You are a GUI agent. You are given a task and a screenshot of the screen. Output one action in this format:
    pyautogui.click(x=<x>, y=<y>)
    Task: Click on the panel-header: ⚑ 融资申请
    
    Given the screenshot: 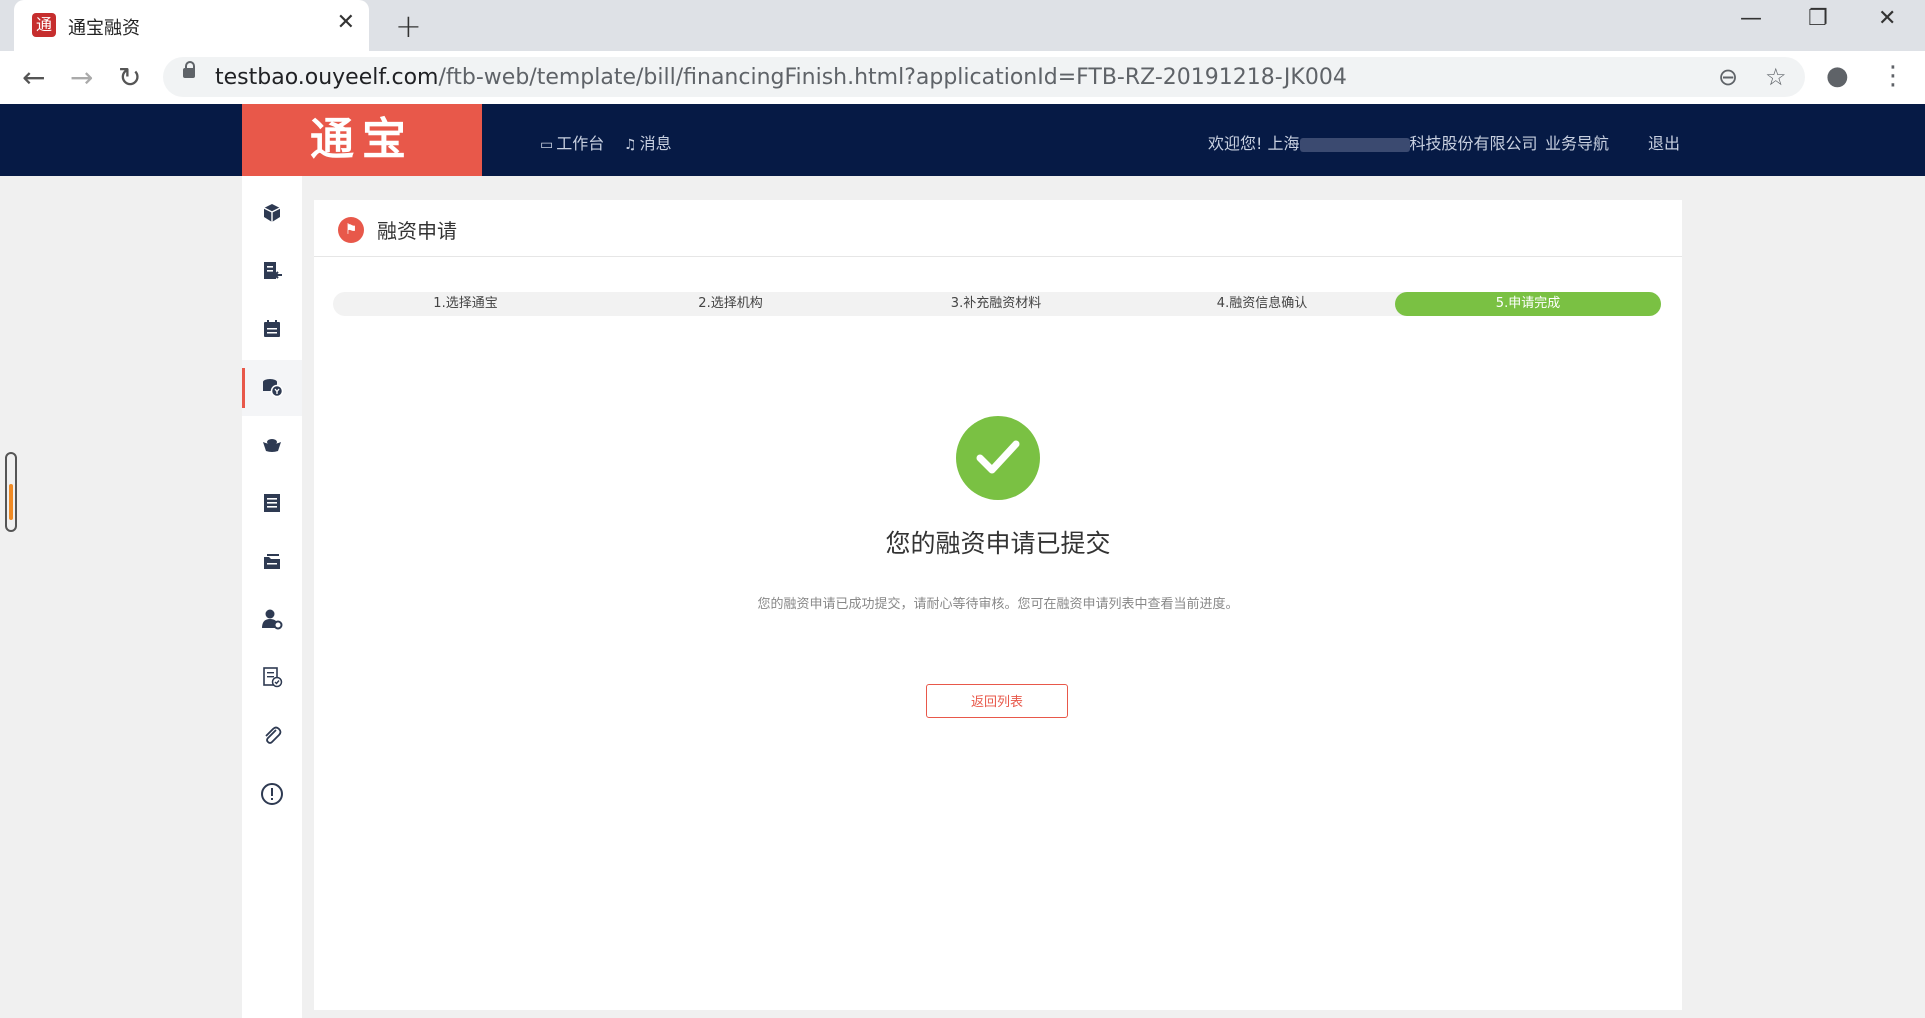 What is the action you would take?
    pyautogui.click(x=998, y=228)
    